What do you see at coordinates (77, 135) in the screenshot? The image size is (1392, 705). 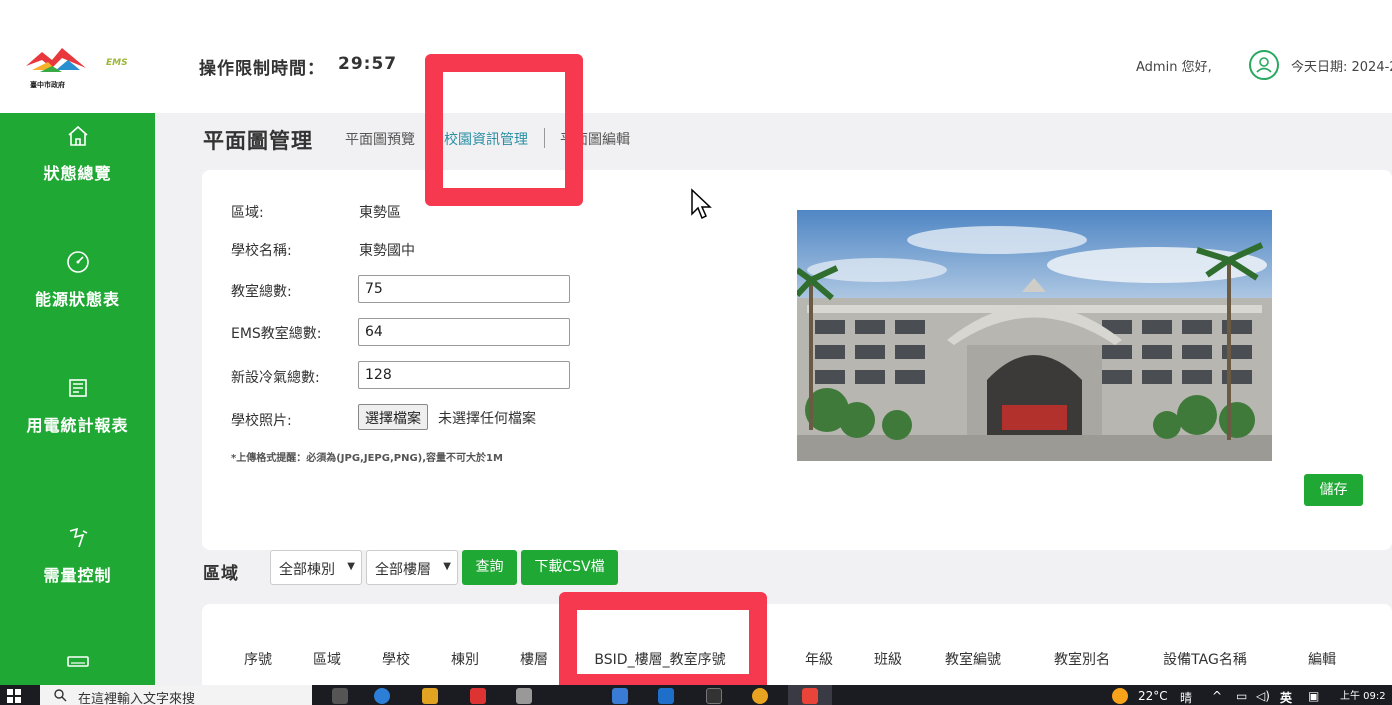 I see `home-icon` at bounding box center [77, 135].